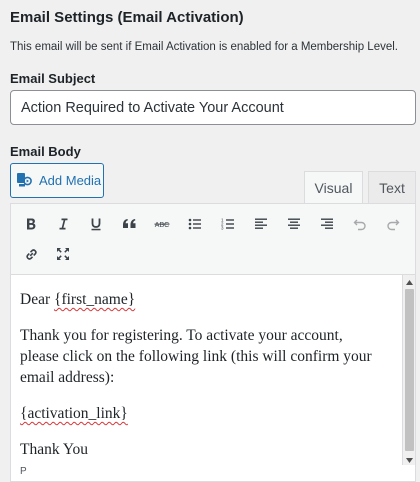 The height and width of the screenshot is (482, 420). Describe the element at coordinates (45, 151) in the screenshot. I see `email-body-label: Email Body` at that location.